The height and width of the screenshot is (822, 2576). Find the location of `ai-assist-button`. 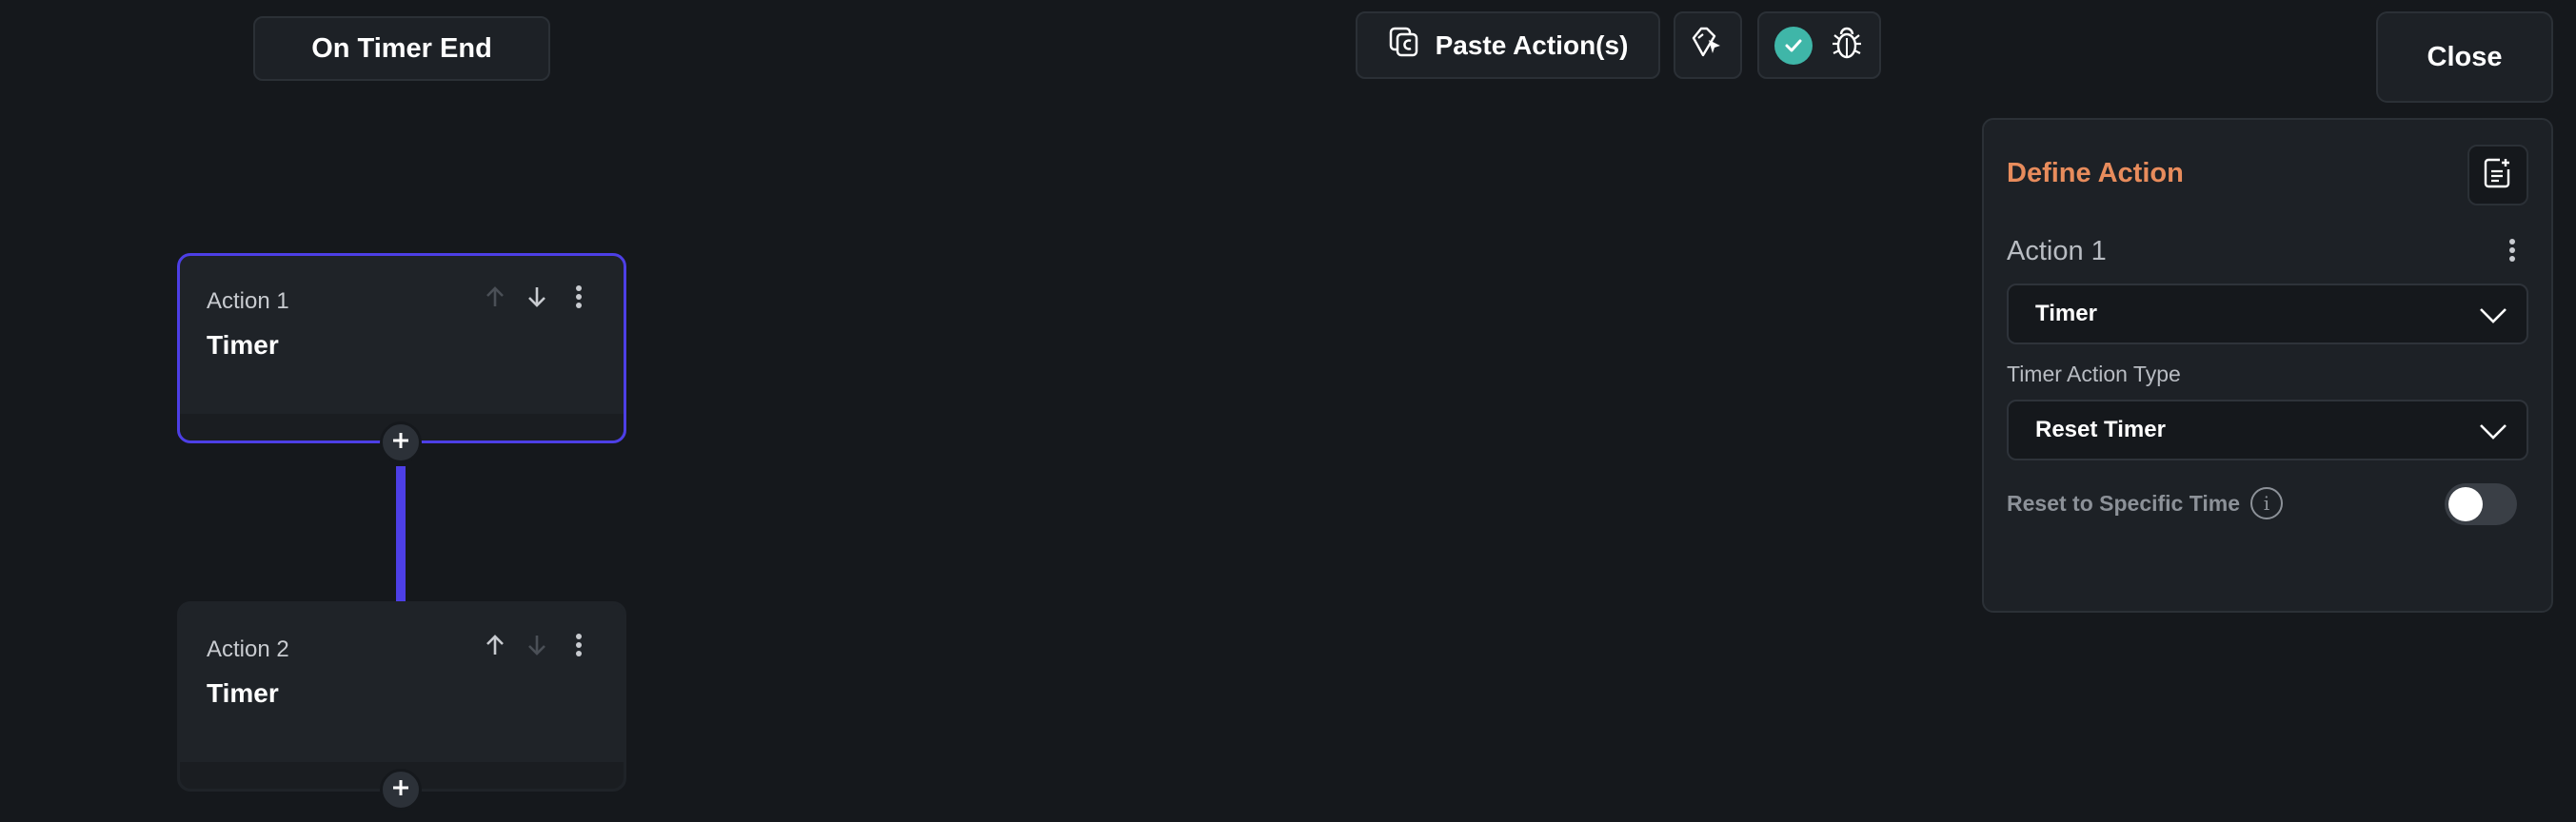

ai-assist-button is located at coordinates (1708, 45).